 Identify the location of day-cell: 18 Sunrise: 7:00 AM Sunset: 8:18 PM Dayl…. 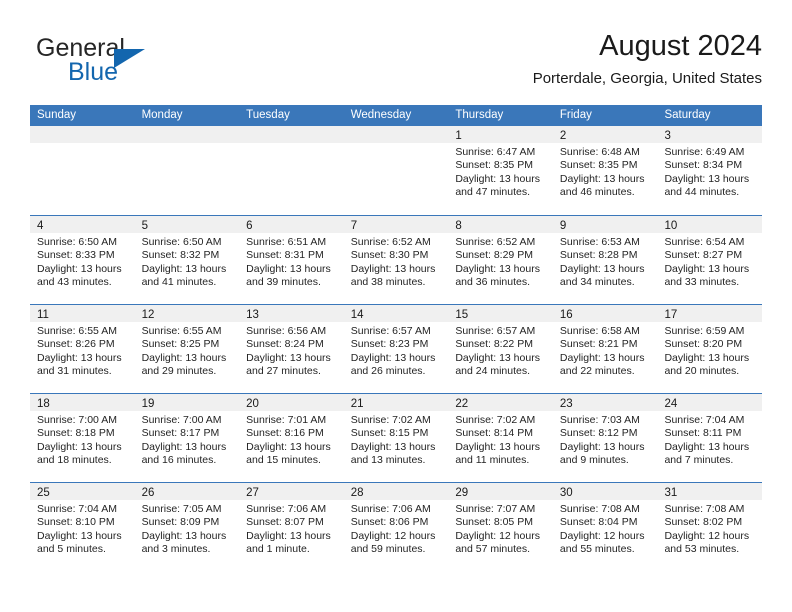
(82, 438).